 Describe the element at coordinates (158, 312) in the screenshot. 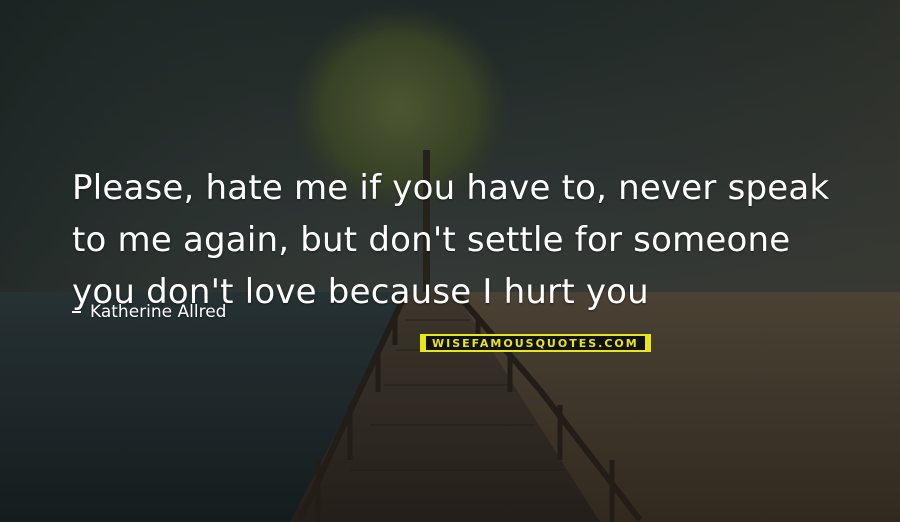

I see `author-name: Katherine Allred` at that location.